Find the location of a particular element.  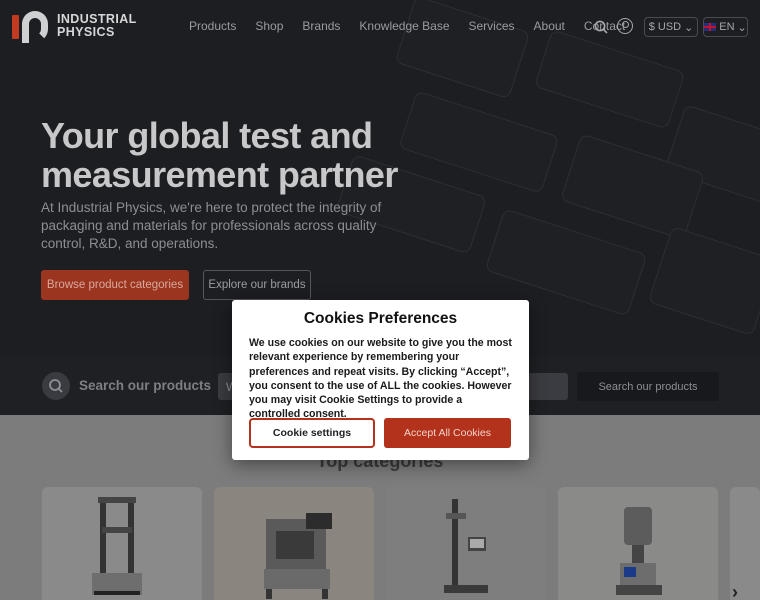

dollar-icon: $ is located at coordinates (651, 27).